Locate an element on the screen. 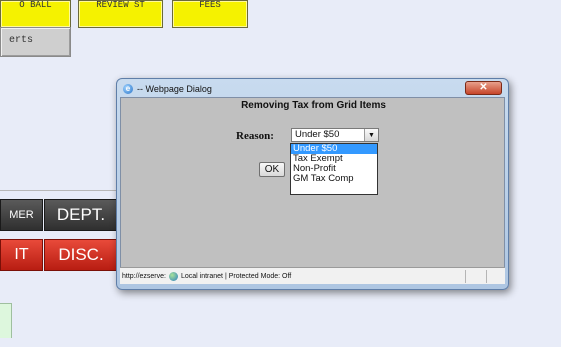 The width and height of the screenshot is (561, 347). close-button: ✕ is located at coordinates (483, 88).